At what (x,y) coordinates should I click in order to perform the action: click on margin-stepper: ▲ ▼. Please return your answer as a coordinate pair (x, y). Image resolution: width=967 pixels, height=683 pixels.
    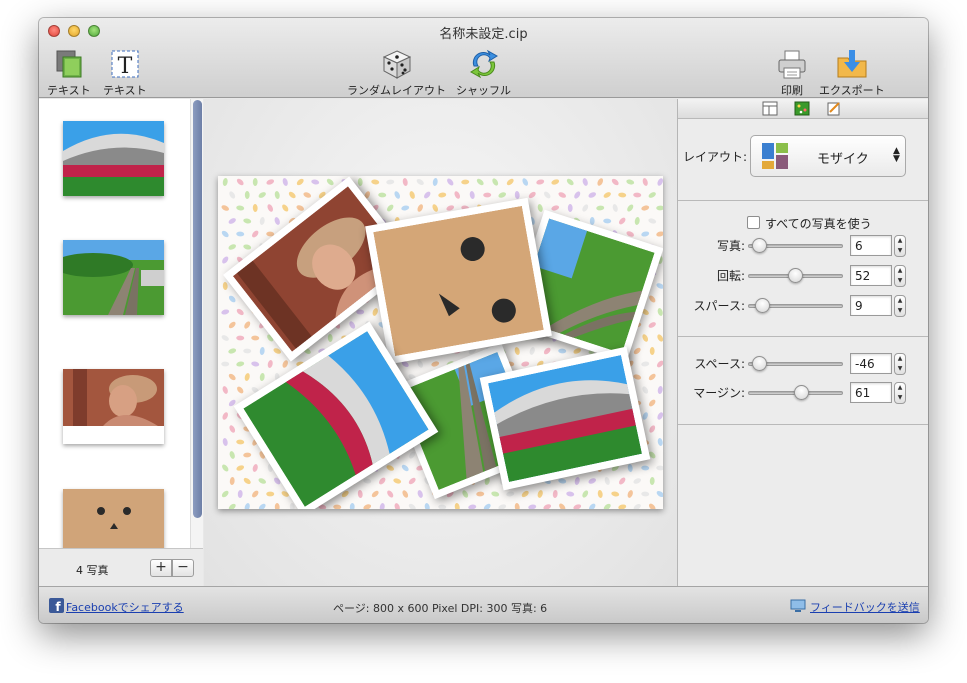
    Looking at the image, I should click on (900, 393).